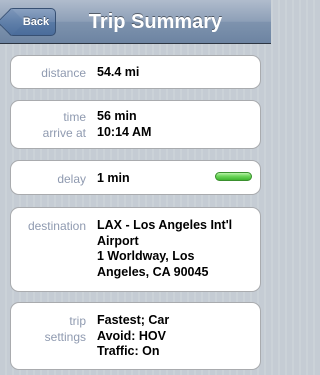  What do you see at coordinates (124, 132) in the screenshot?
I see `arrive-at-value: 10:14 AM` at bounding box center [124, 132].